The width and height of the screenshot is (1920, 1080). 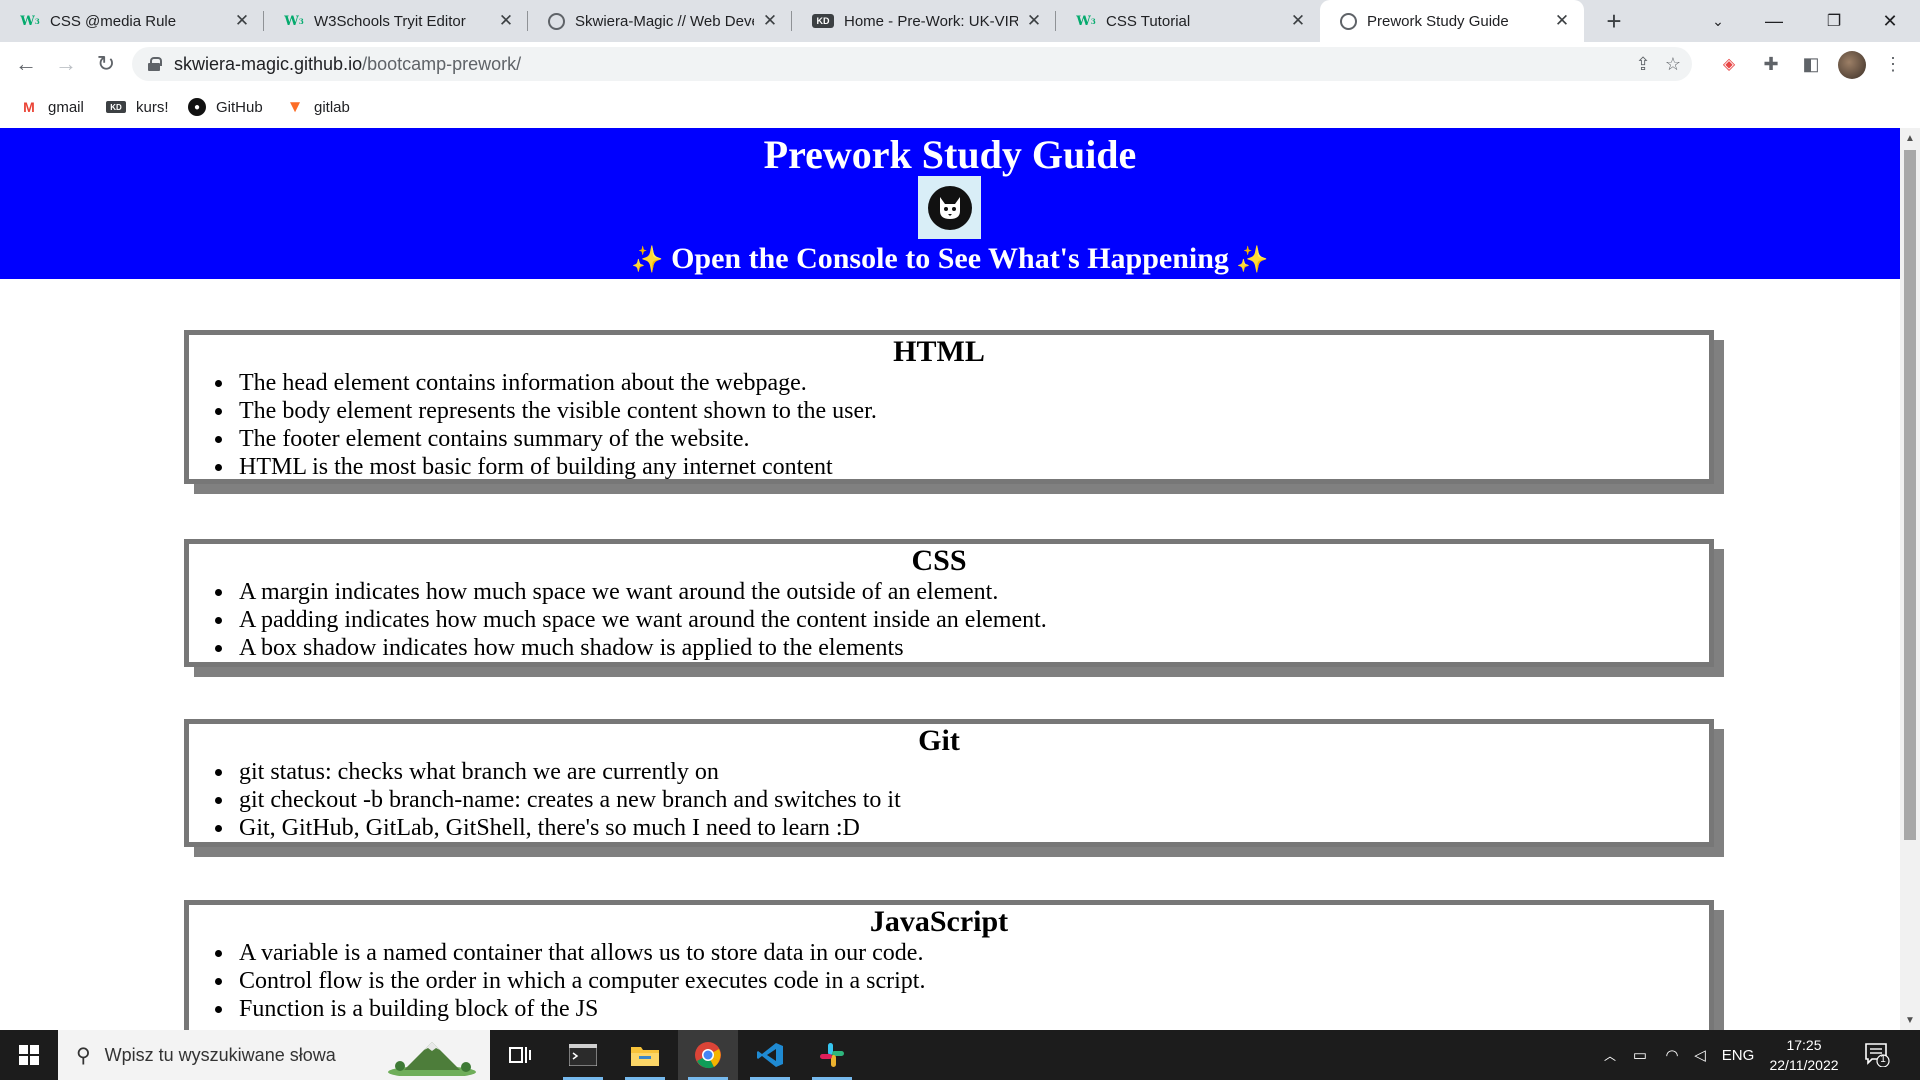 I want to click on restore-button: ❐, so click(x=1834, y=21).